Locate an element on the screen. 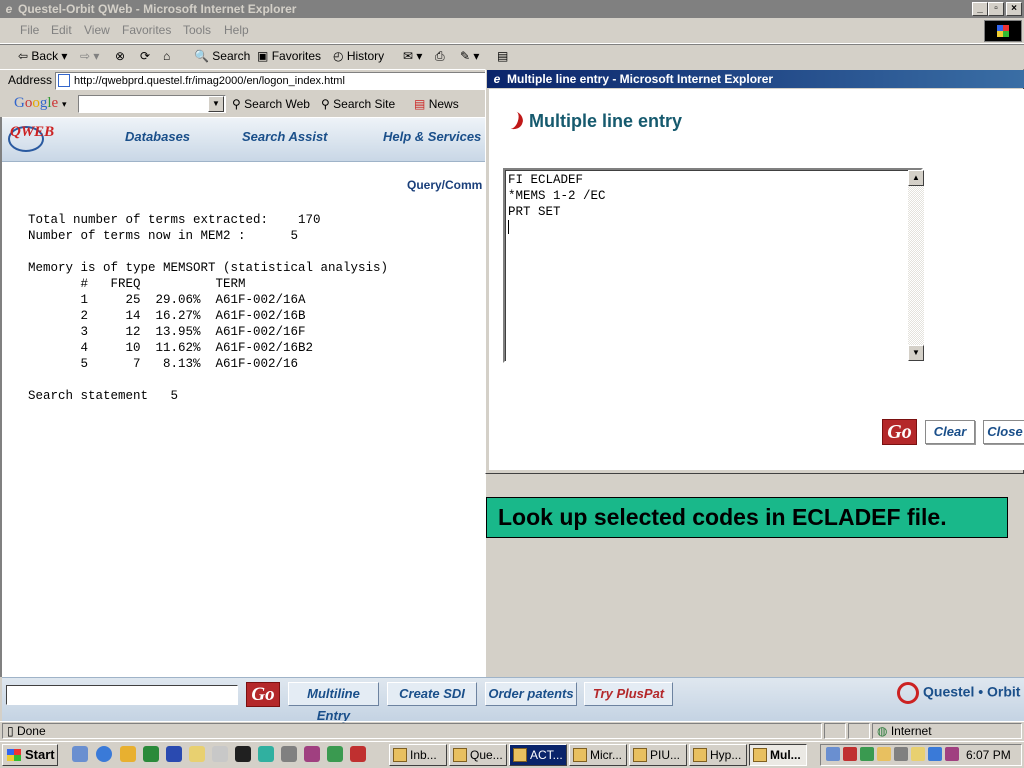 This screenshot has height=768, width=1024. minimize-button: _ is located at coordinates (980, 9).